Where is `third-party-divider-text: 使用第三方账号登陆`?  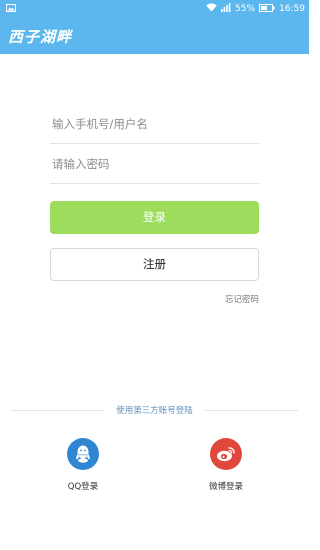 third-party-divider-text: 使用第三方账号登陆 is located at coordinates (154, 411).